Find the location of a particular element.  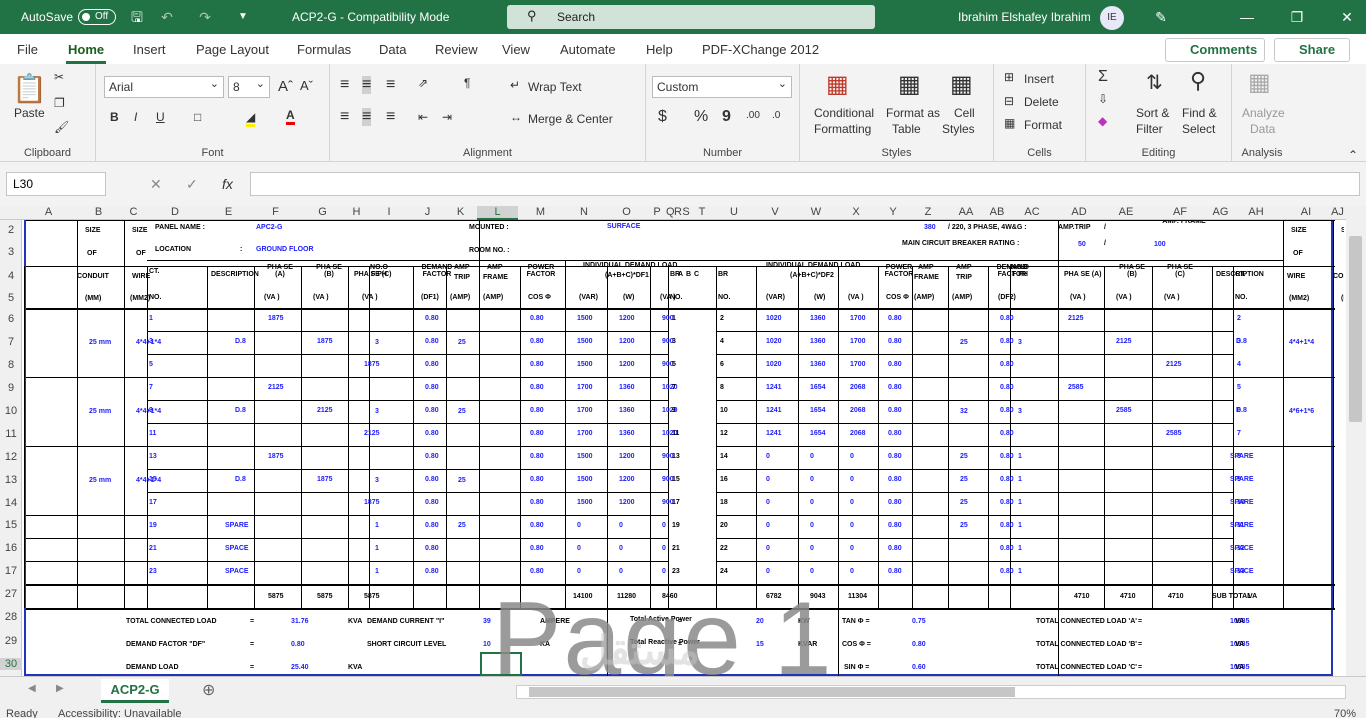

pen-icon: ✎ is located at coordinates (1161, 17).